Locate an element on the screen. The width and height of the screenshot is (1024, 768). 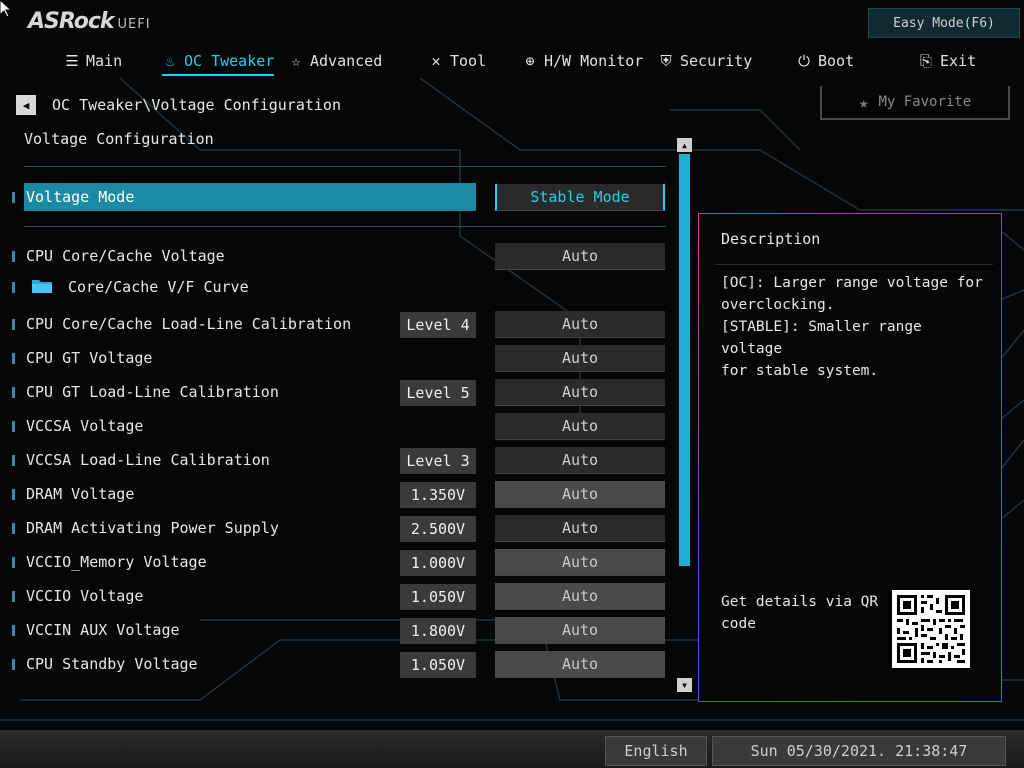
tab-advanced: ☆ Advanced is located at coordinates (335, 61).